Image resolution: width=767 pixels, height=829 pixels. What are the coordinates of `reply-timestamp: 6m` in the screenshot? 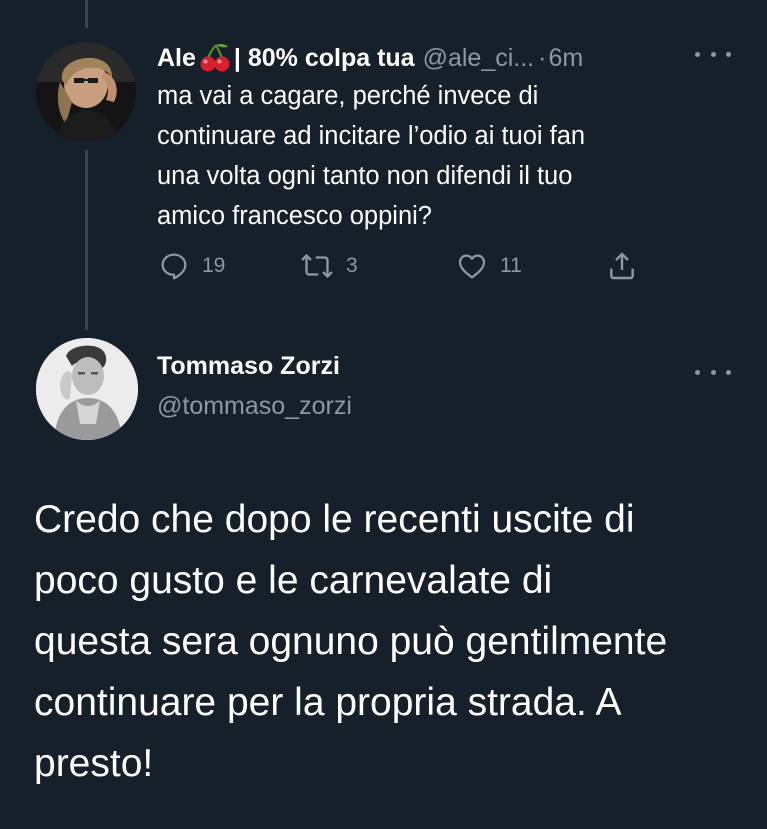 It's located at (565, 58).